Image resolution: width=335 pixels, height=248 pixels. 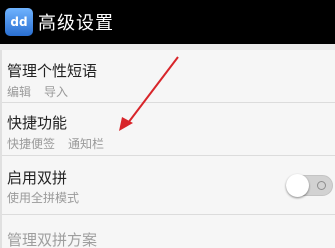 What do you see at coordinates (153, 90) in the screenshot?
I see `arrow-line` at bounding box center [153, 90].